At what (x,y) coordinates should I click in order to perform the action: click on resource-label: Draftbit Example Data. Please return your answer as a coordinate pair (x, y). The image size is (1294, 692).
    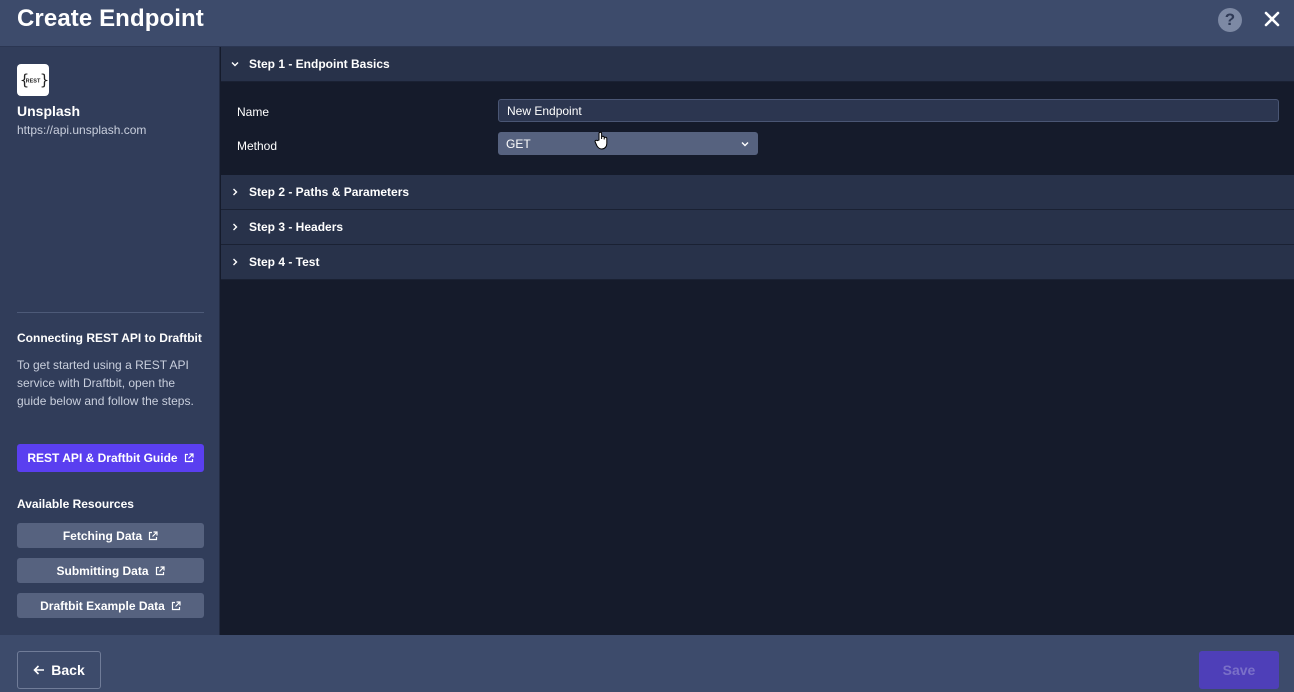
    Looking at the image, I should click on (102, 605).